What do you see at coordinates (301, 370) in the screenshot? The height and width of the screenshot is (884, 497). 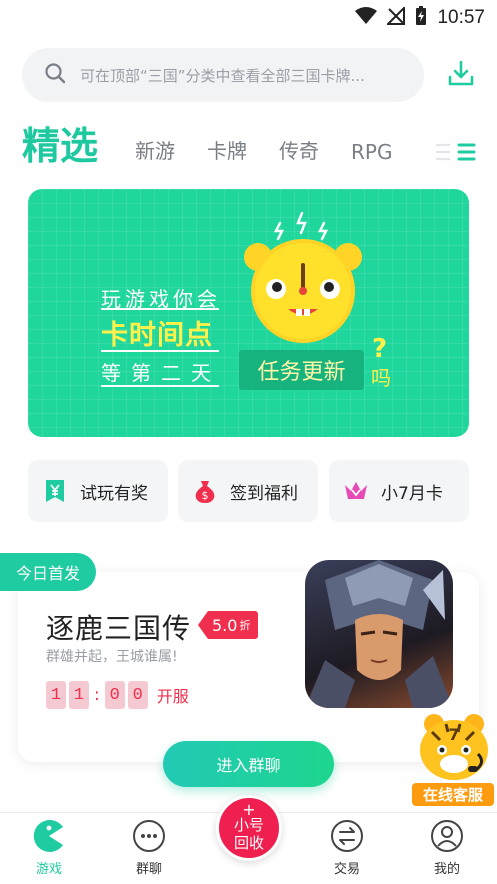 I see `banner-tag: 任务更新` at bounding box center [301, 370].